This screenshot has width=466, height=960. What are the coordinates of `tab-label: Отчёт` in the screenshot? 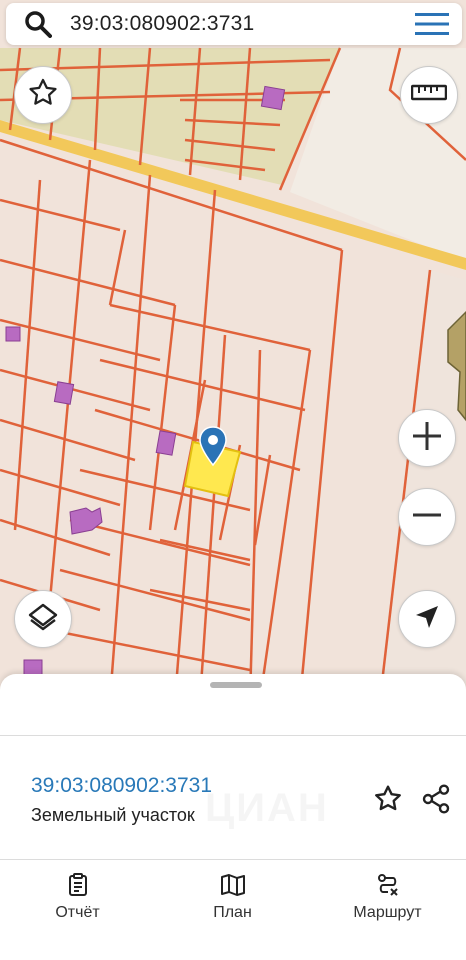 It's located at (77, 912).